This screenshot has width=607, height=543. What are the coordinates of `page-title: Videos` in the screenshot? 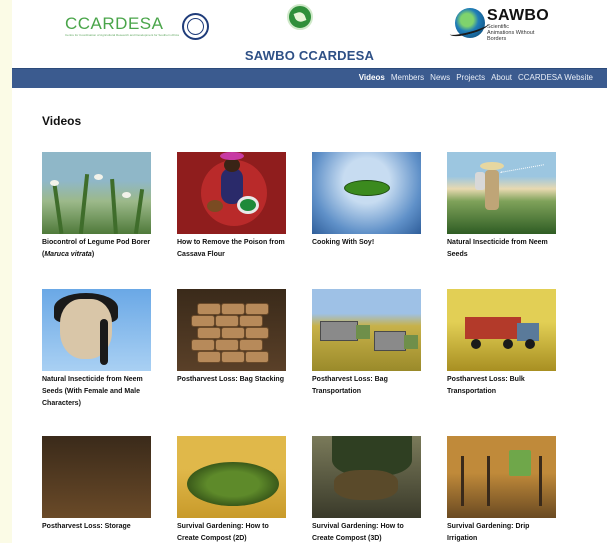 It's located at (62, 121).